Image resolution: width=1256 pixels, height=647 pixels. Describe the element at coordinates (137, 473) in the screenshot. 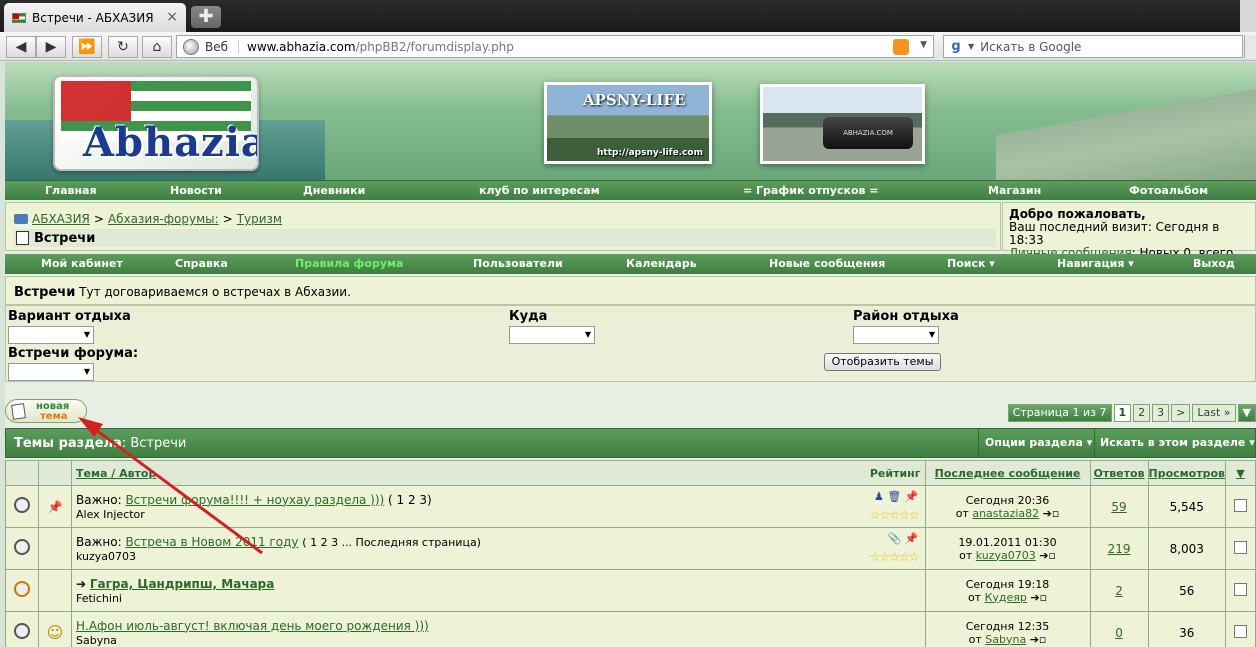

I see `sort-author: Автор` at that location.